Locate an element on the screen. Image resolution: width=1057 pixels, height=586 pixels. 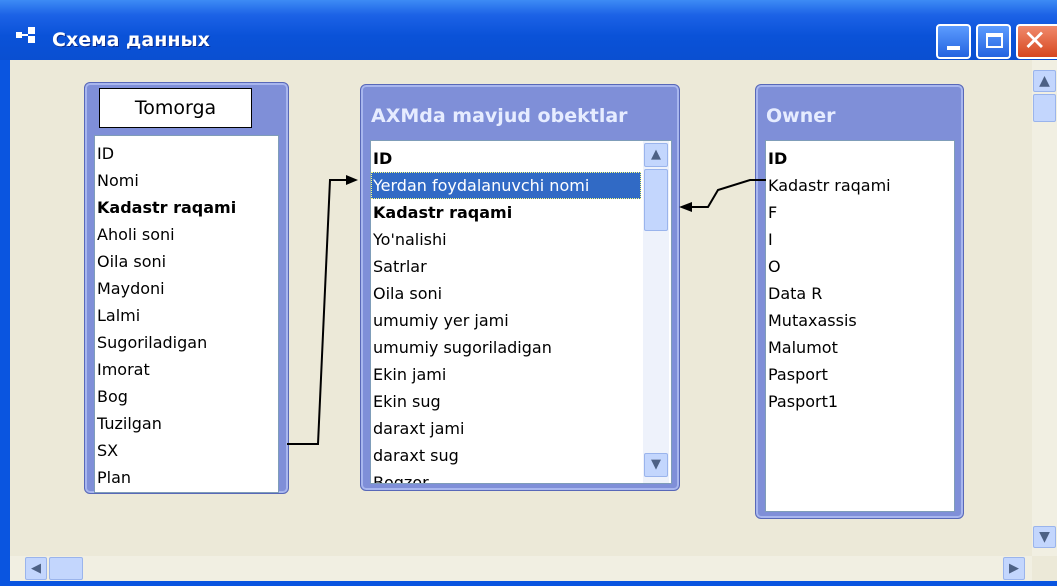
relationship-line-tomorga-axm is located at coordinates (316, 312).